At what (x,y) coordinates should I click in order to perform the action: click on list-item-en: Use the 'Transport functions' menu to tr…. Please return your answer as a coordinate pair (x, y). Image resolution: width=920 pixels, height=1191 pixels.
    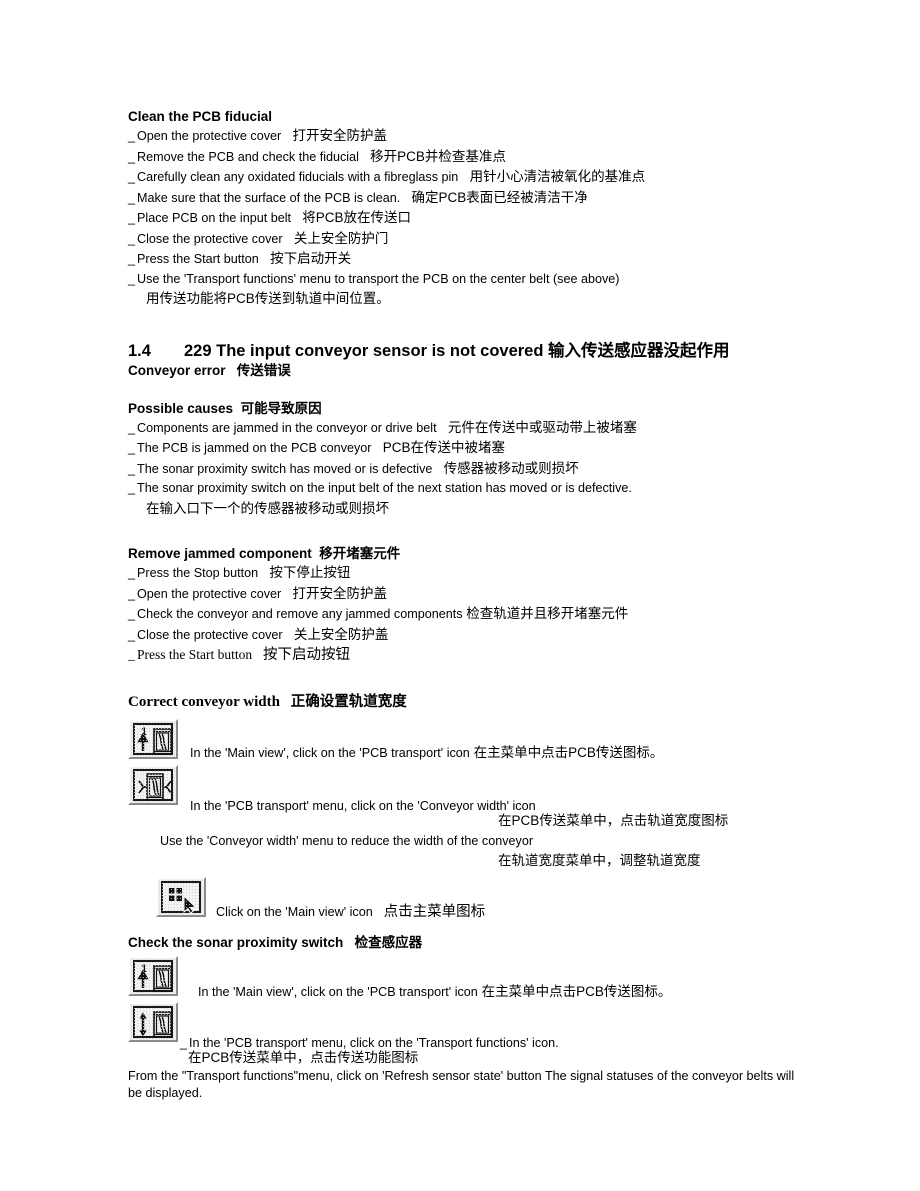
    Looking at the image, I should click on (378, 278).